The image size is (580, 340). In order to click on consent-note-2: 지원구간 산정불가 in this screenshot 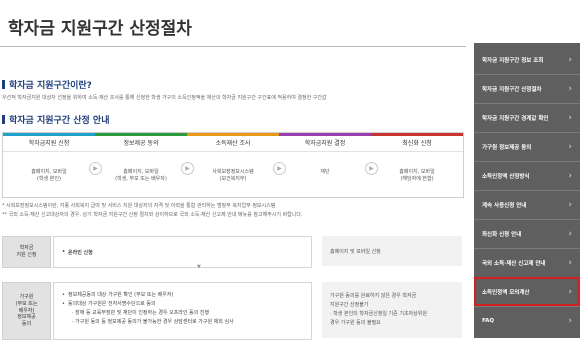, I will do `click(349, 305)`.